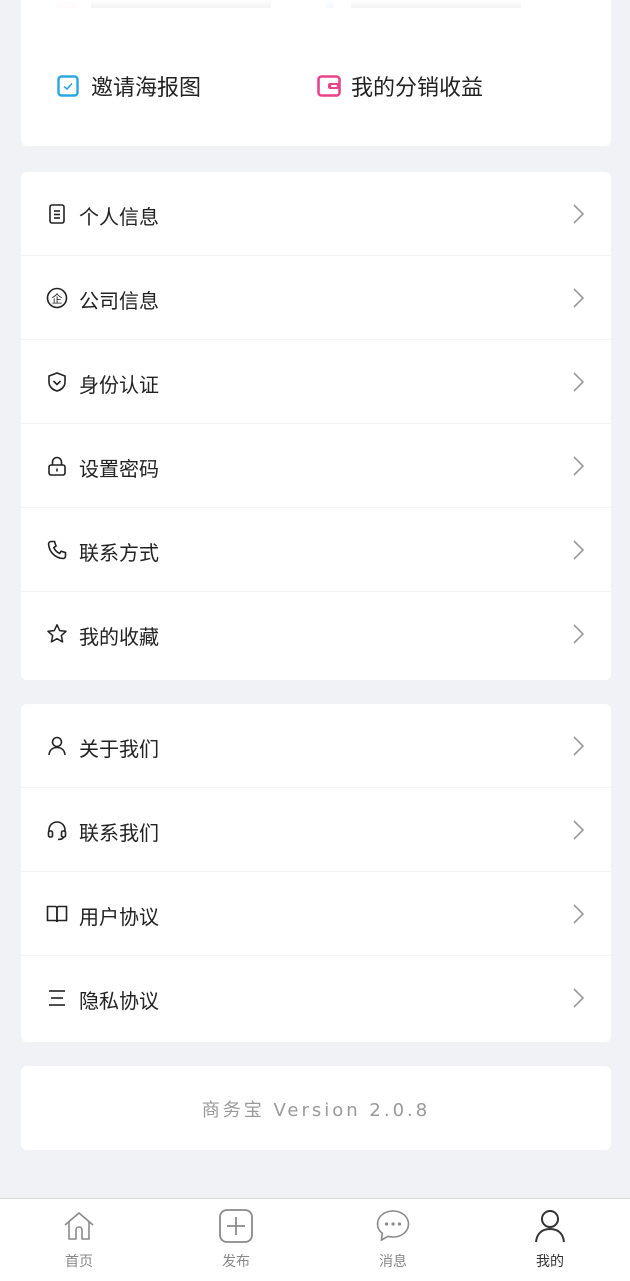  What do you see at coordinates (119, 833) in the screenshot?
I see `menu-item-label: 联系我们` at bounding box center [119, 833].